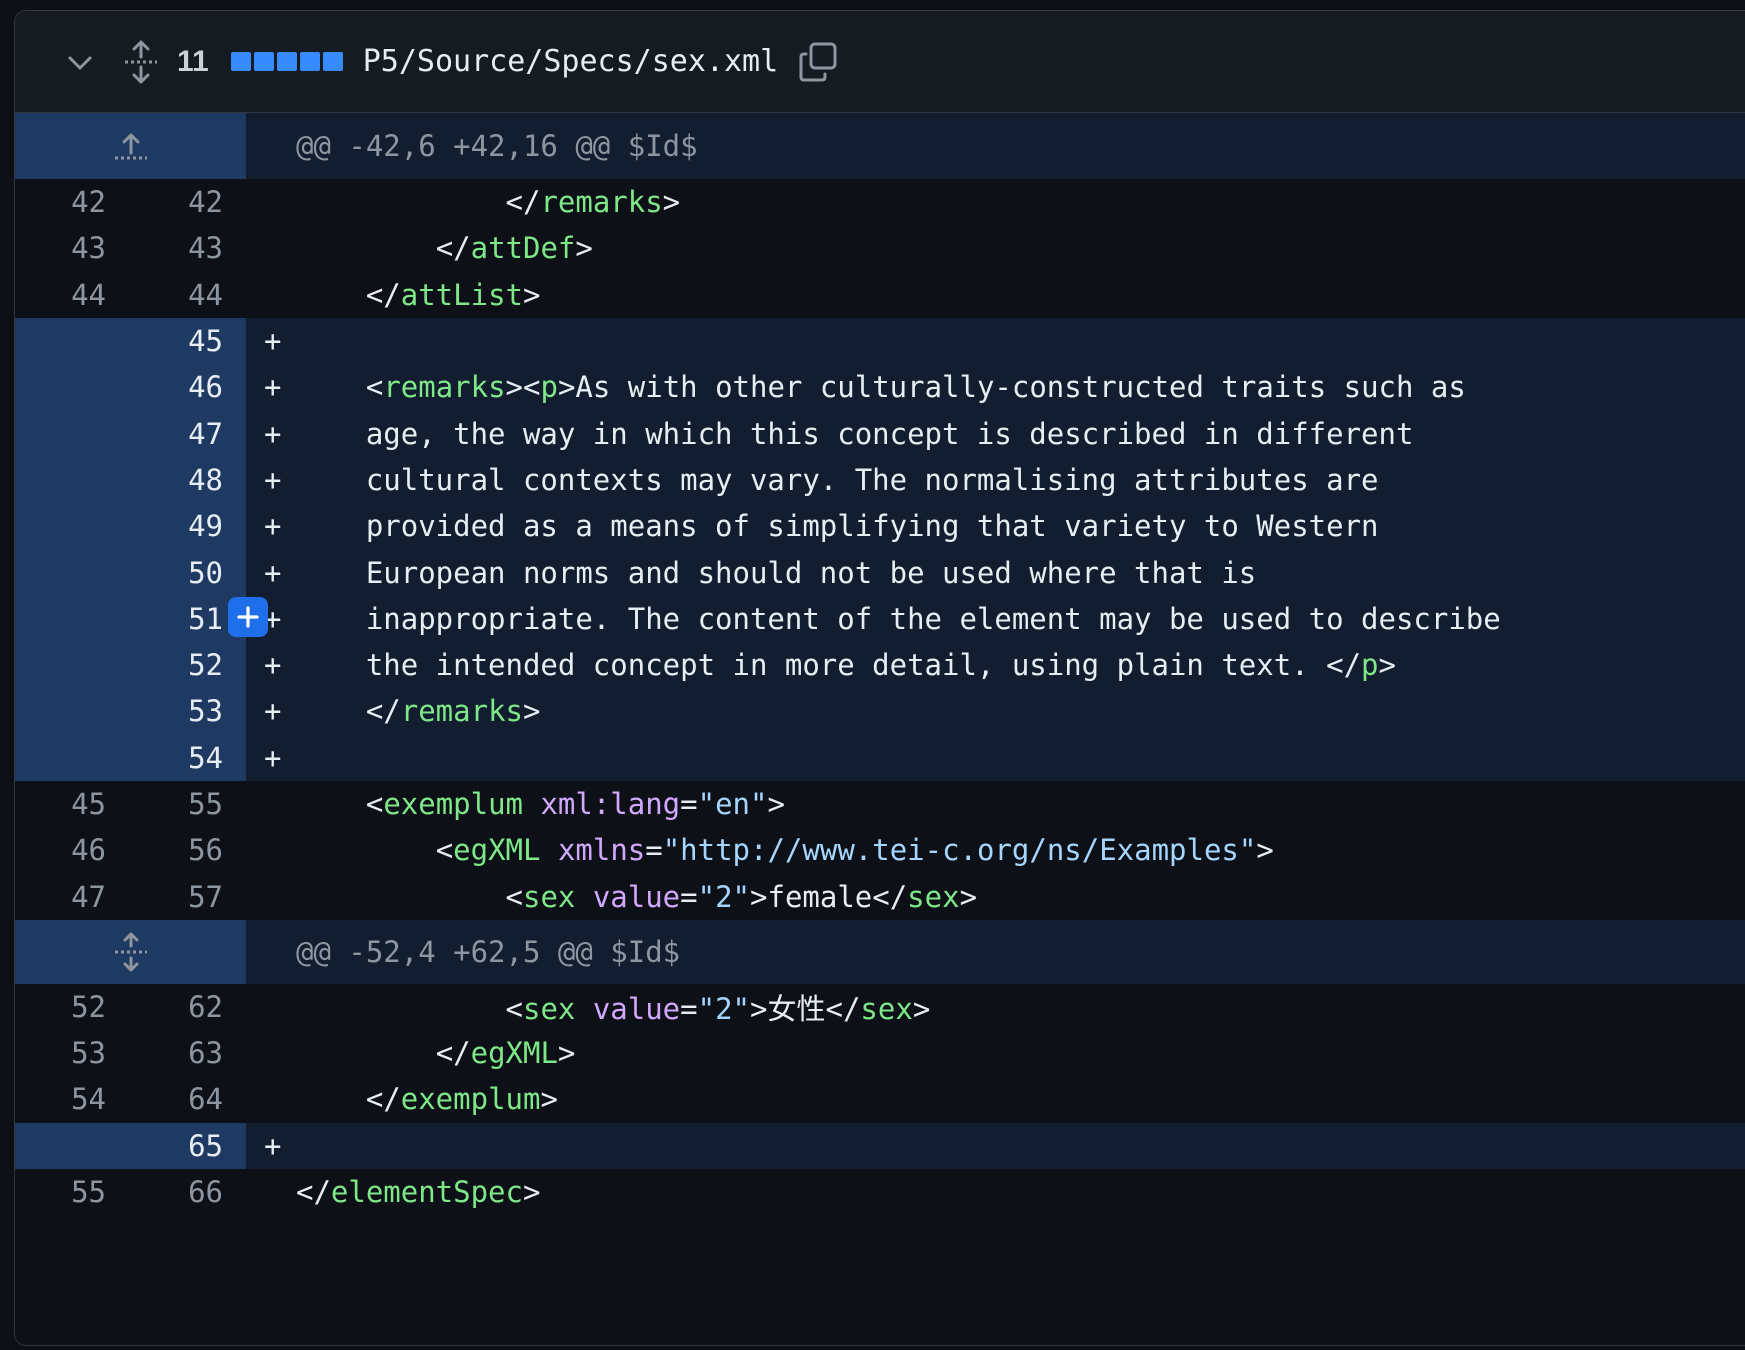 The width and height of the screenshot is (1745, 1350). I want to click on new-line-number: 43, so click(188, 248).